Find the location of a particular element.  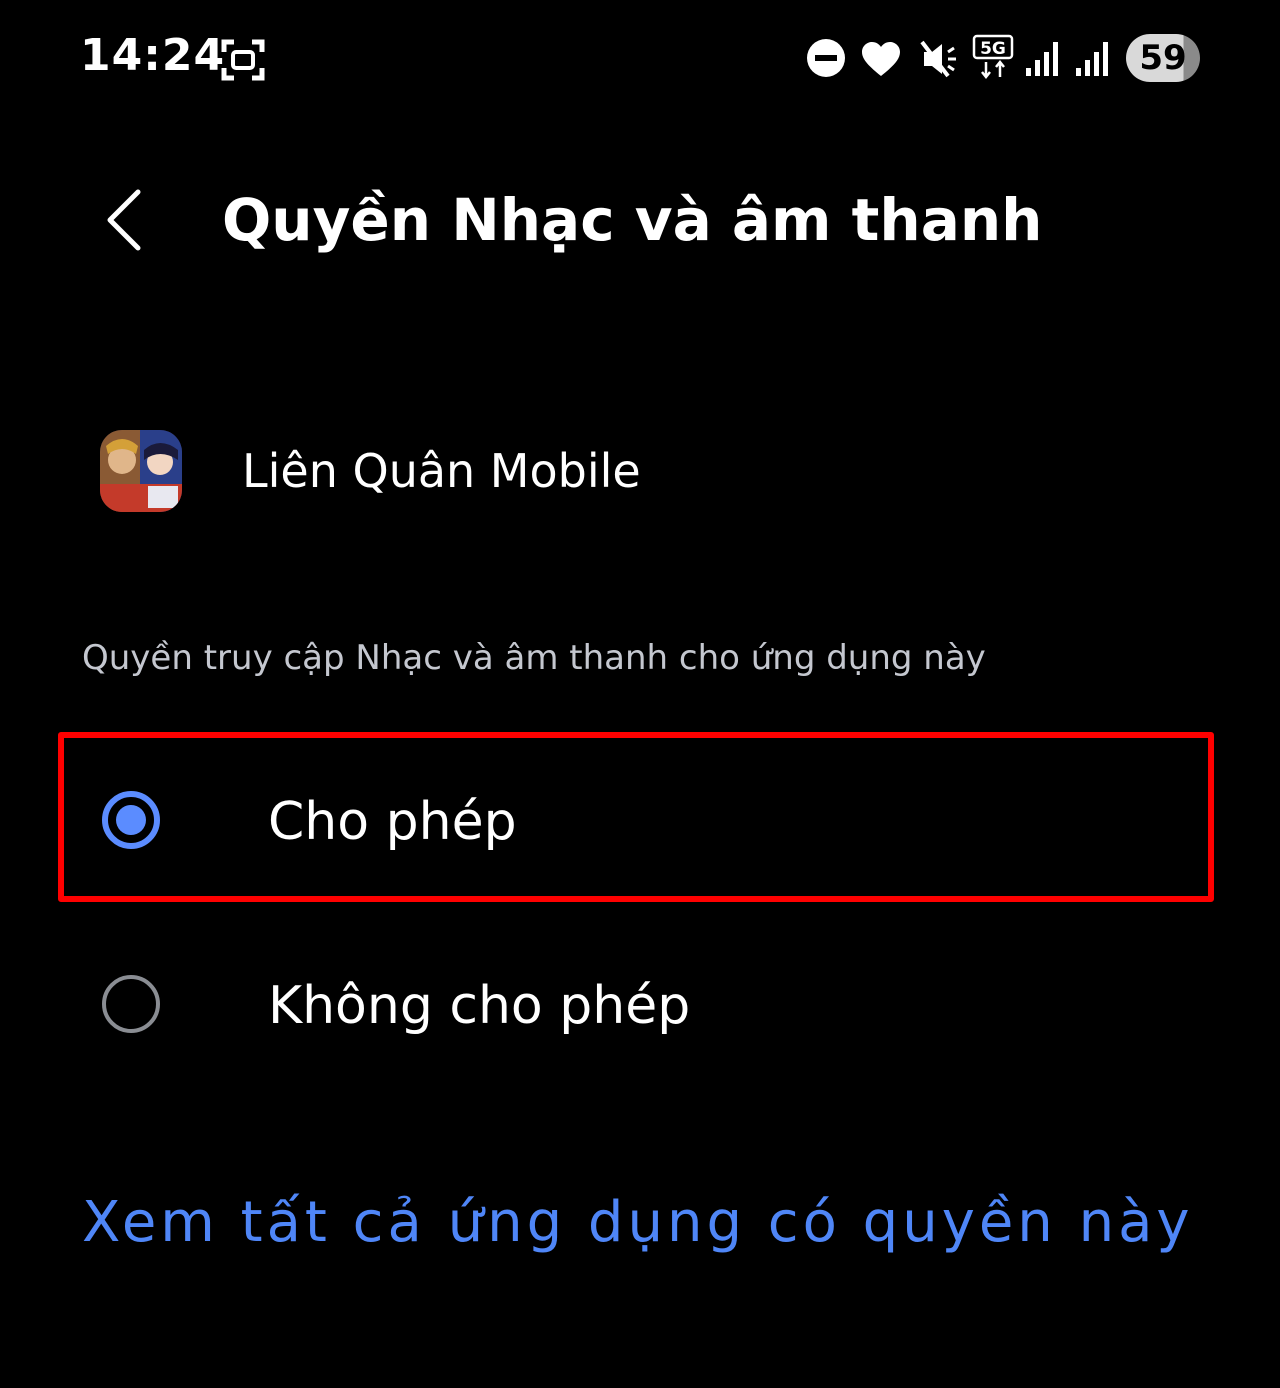

radio-button-unchecked is located at coordinates (131, 1004).